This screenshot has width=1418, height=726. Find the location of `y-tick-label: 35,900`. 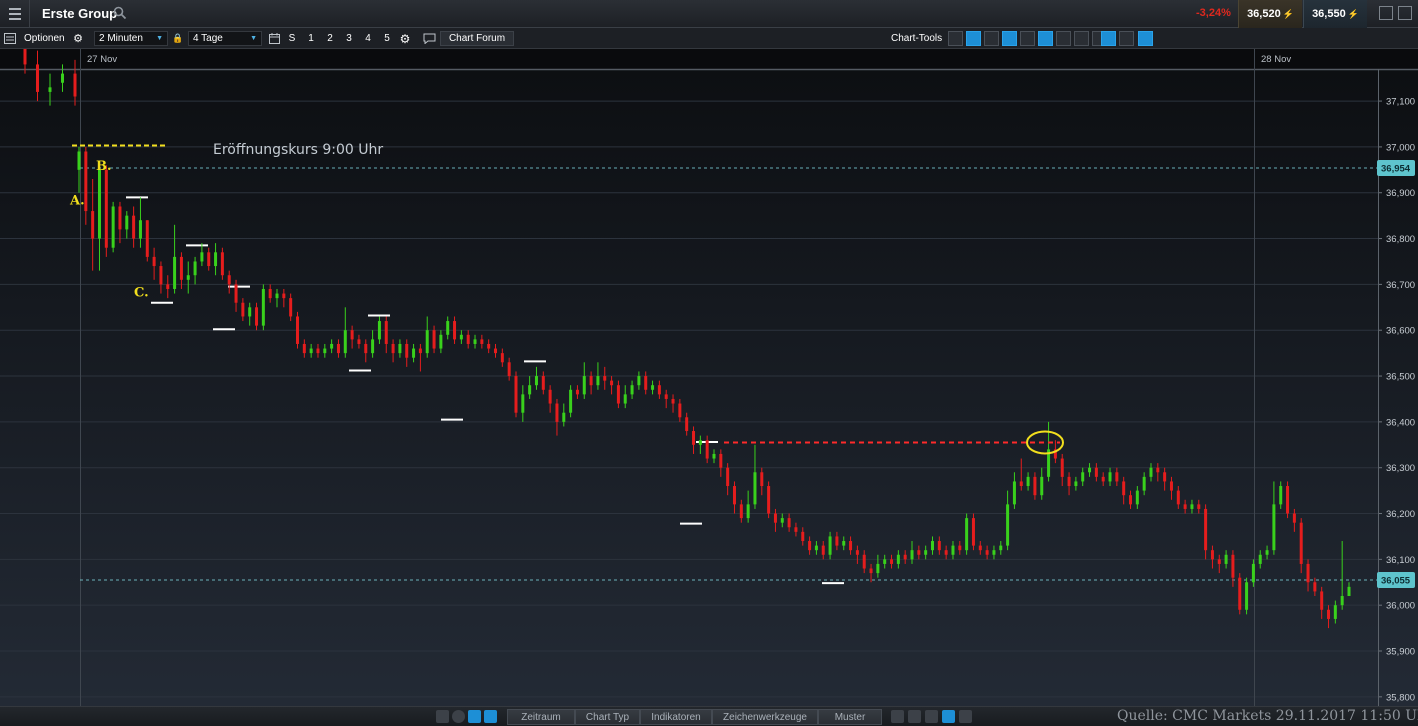

y-tick-label: 35,900 is located at coordinates (1400, 652).